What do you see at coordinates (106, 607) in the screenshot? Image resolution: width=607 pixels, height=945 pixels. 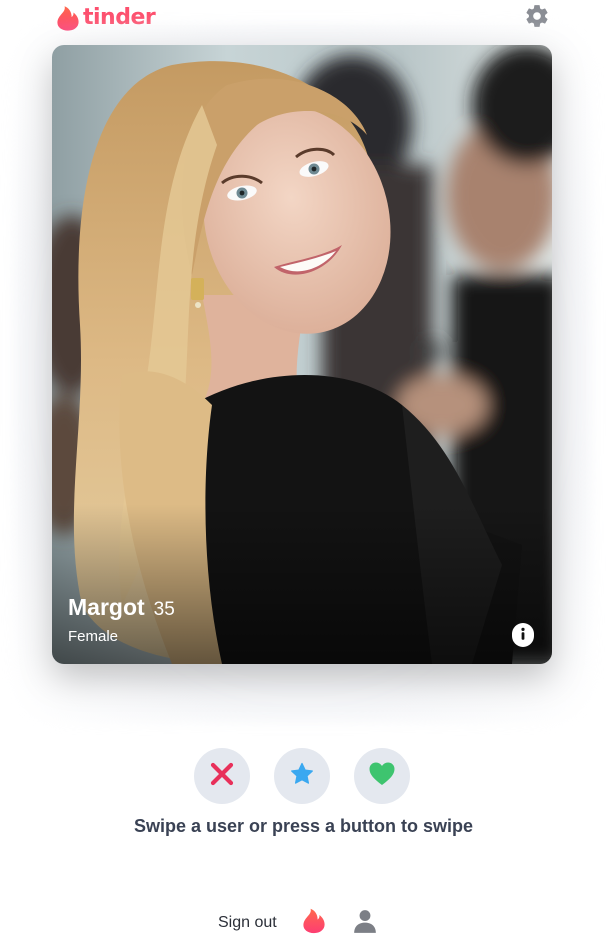 I see `profile-name: Margot` at bounding box center [106, 607].